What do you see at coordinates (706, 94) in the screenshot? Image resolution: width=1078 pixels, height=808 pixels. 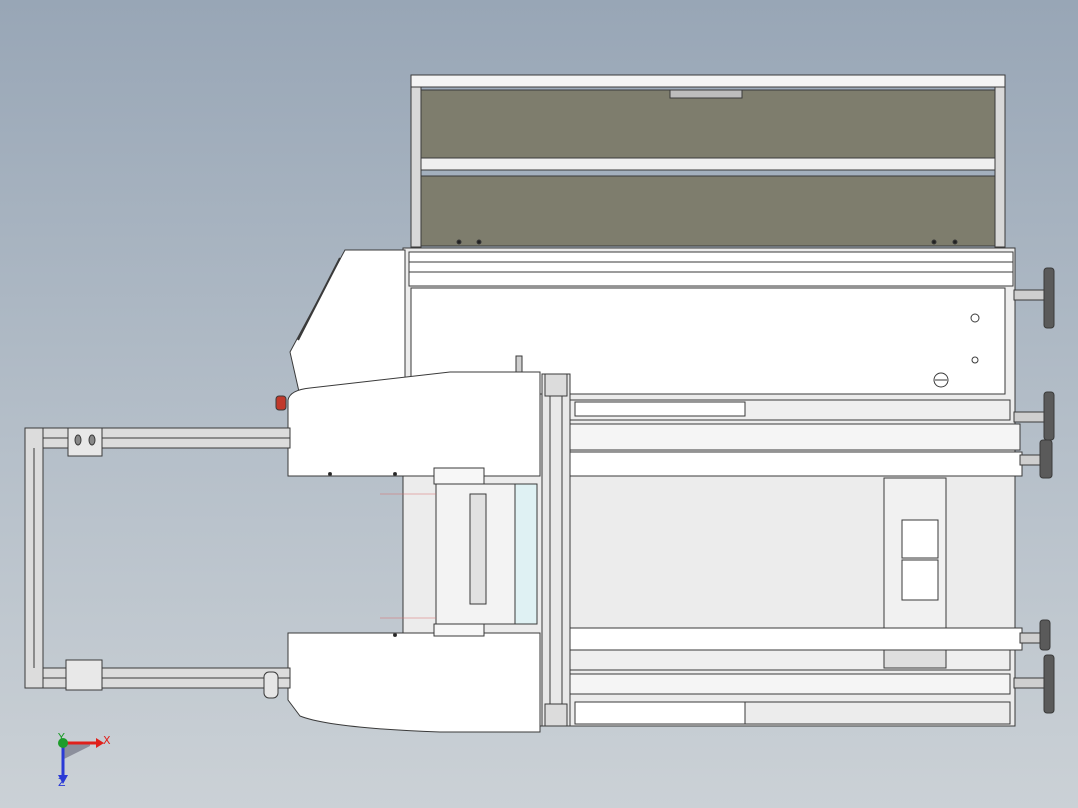 I see `lid-handle` at bounding box center [706, 94].